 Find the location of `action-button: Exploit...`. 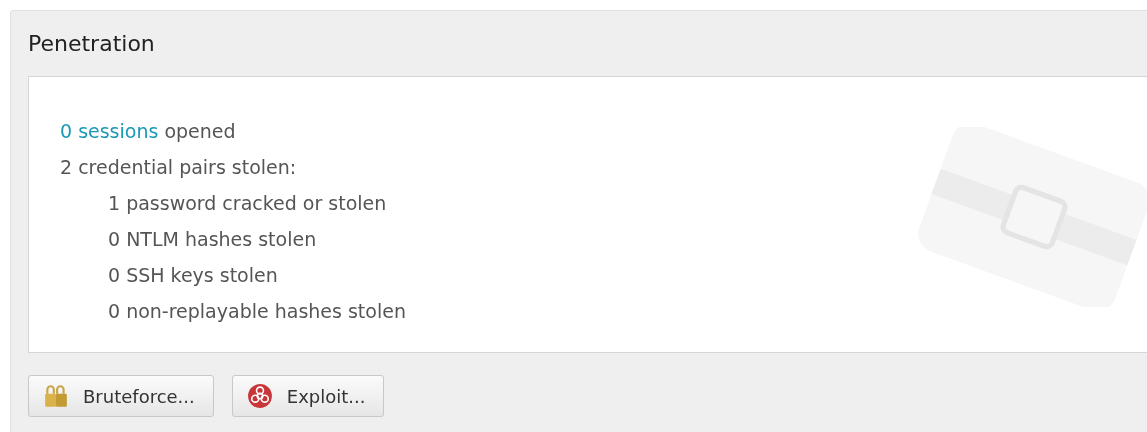

action-button: Exploit... is located at coordinates (308, 396).